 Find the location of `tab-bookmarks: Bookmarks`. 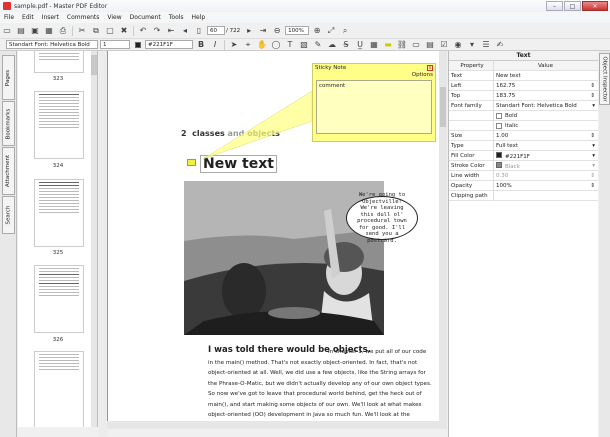

tab-bookmarks: Bookmarks is located at coordinates (8, 123).